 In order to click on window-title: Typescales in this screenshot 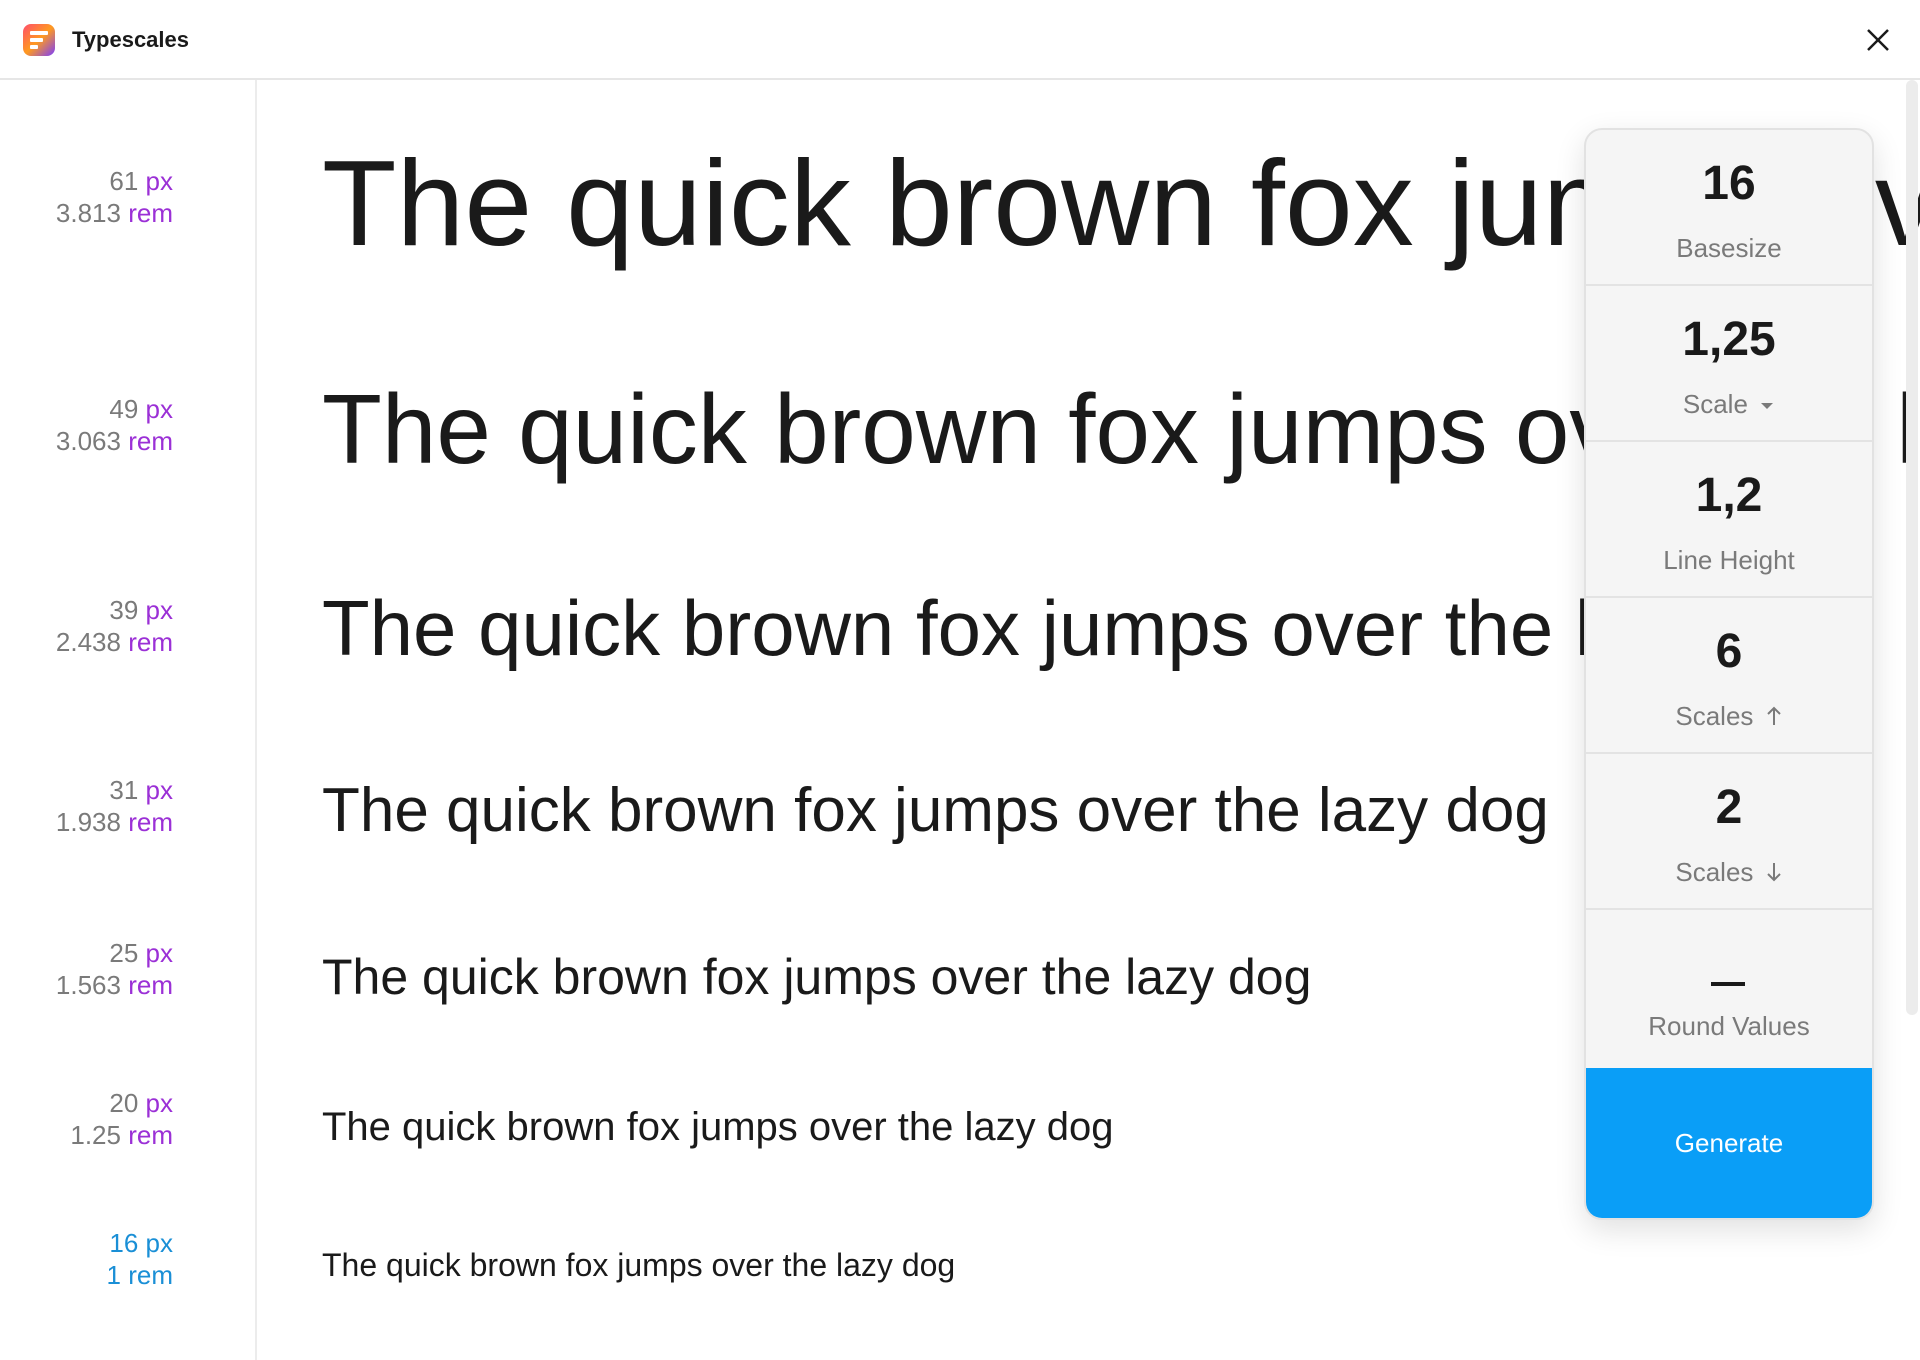, I will do `click(131, 39)`.